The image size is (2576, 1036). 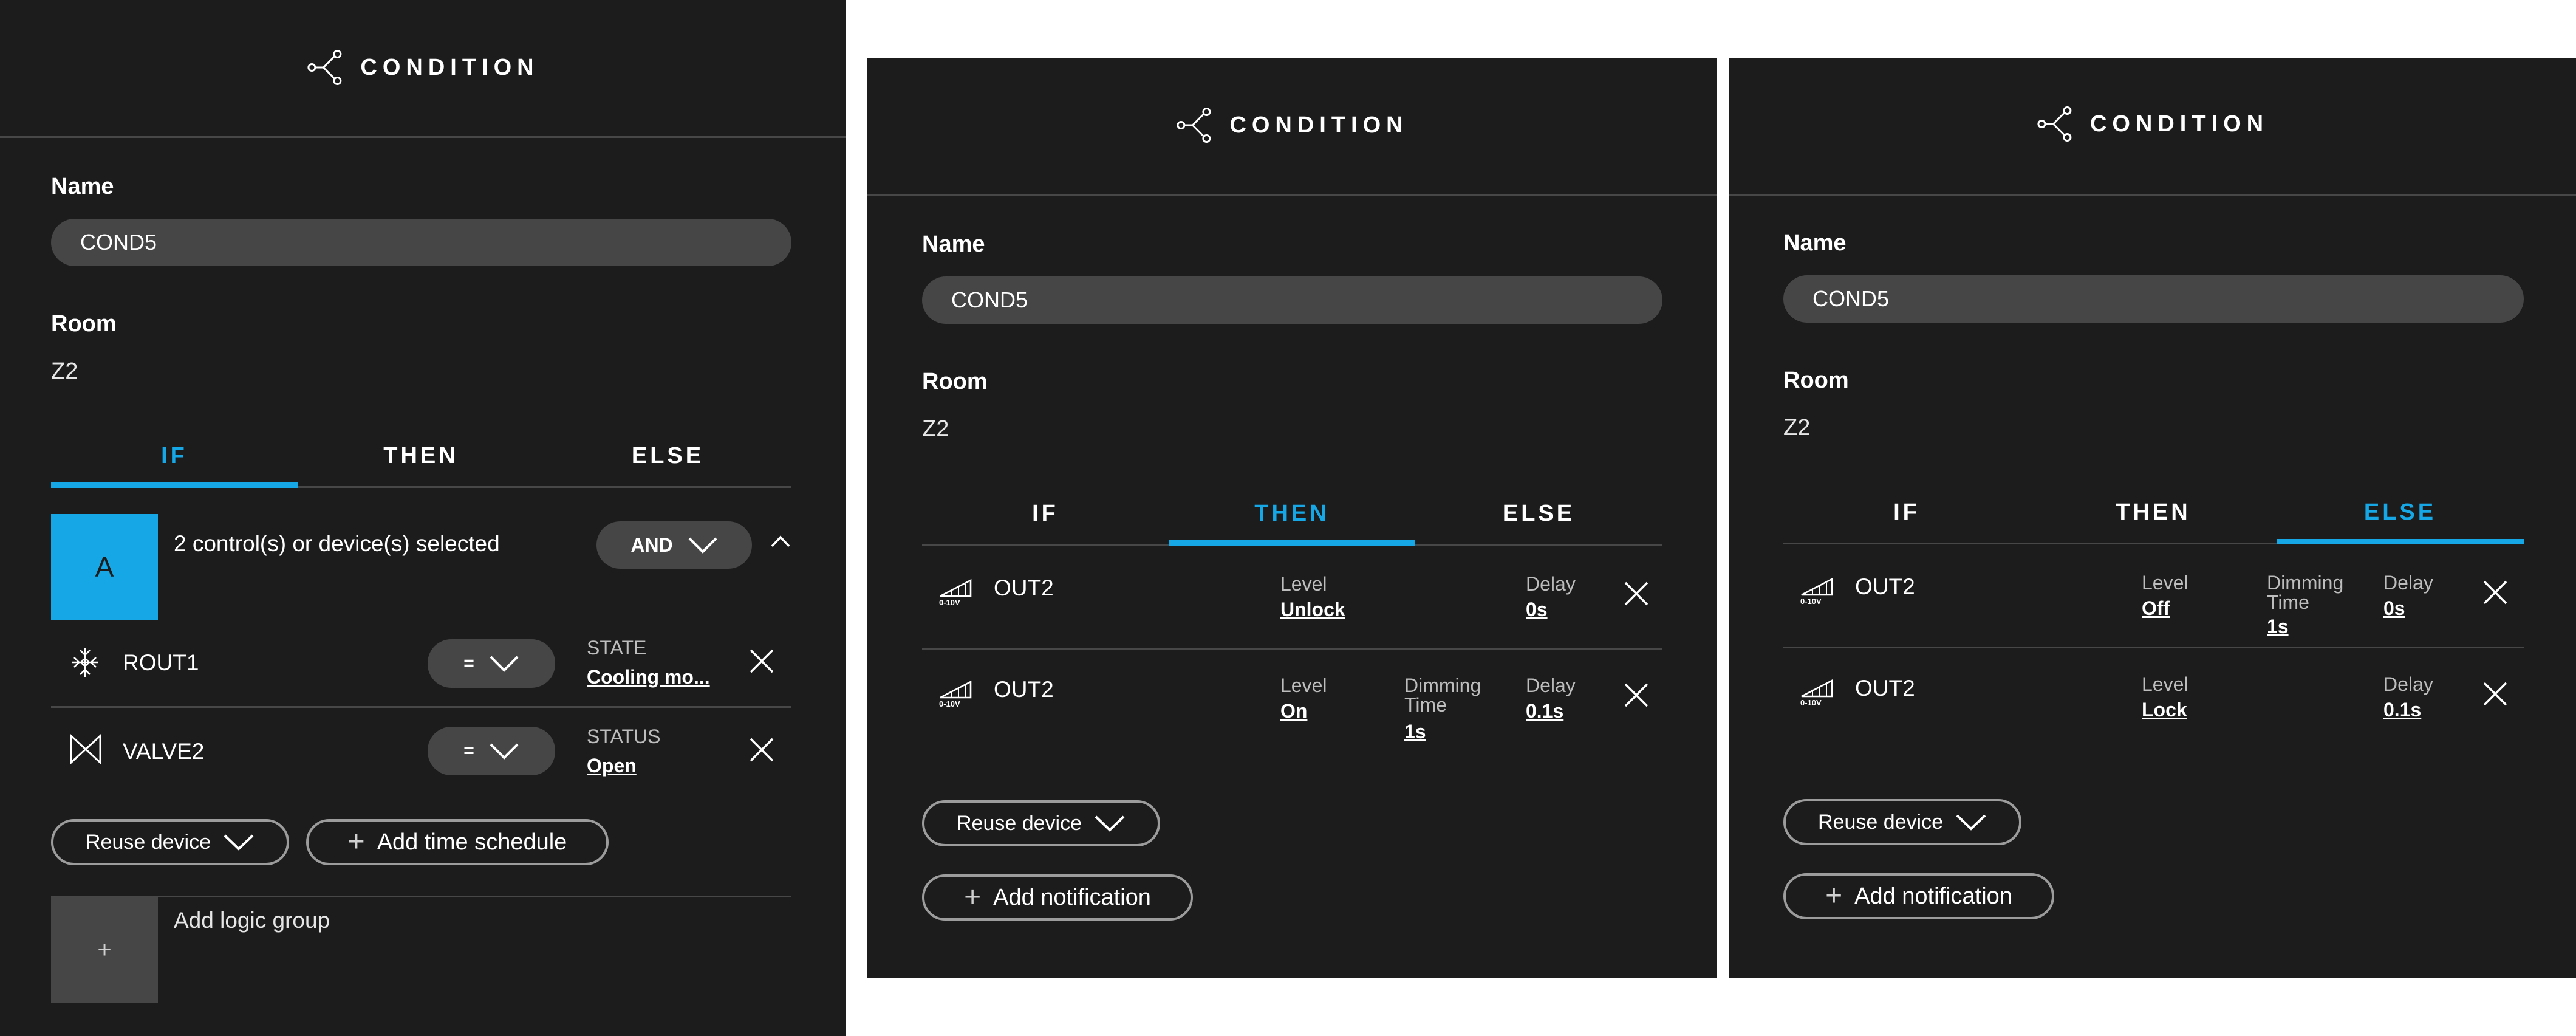 What do you see at coordinates (104, 950) in the screenshot?
I see `add-logic-group-tile: +` at bounding box center [104, 950].